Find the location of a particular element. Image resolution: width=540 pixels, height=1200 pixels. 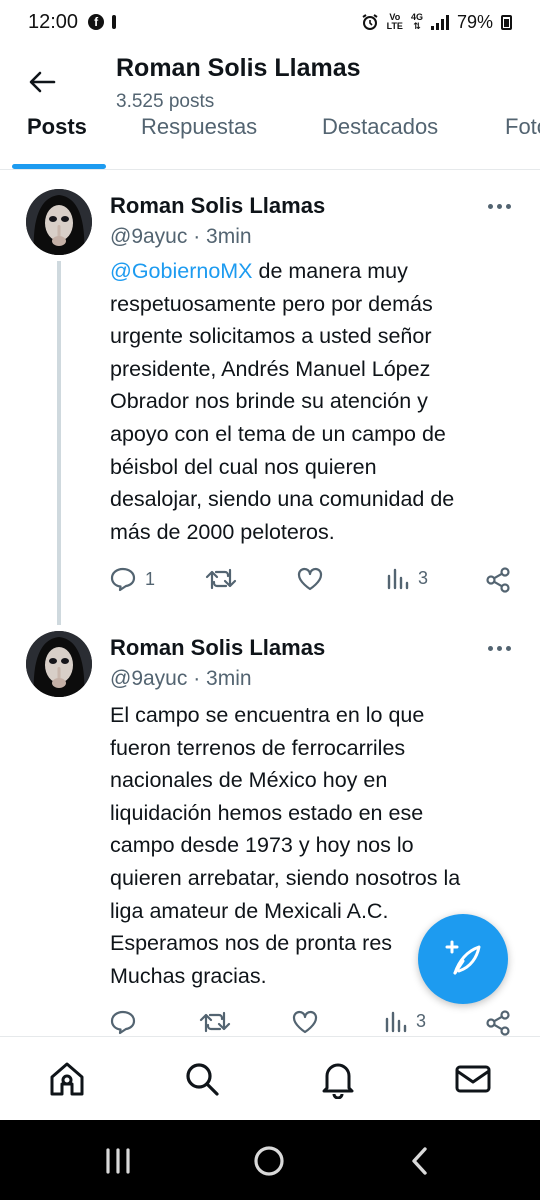

nav-search is located at coordinates (202, 1079).